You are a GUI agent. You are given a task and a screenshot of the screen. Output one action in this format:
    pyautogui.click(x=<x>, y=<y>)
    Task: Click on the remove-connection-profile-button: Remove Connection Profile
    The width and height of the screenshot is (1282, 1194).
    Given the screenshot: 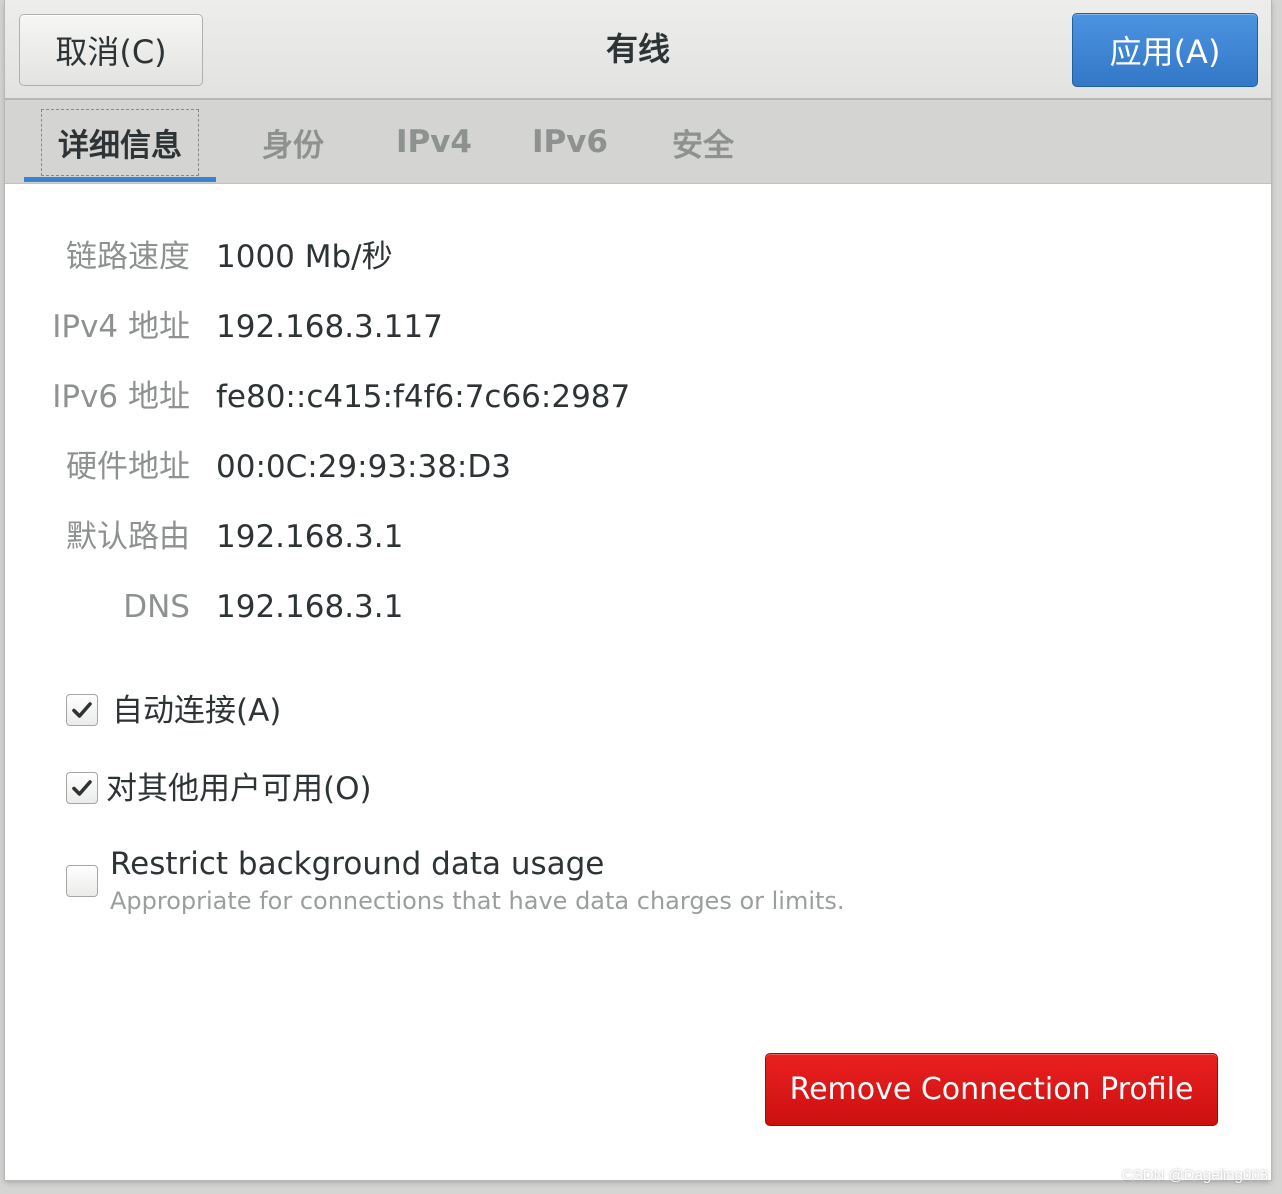 What is the action you would take?
    pyautogui.click(x=991, y=1089)
    